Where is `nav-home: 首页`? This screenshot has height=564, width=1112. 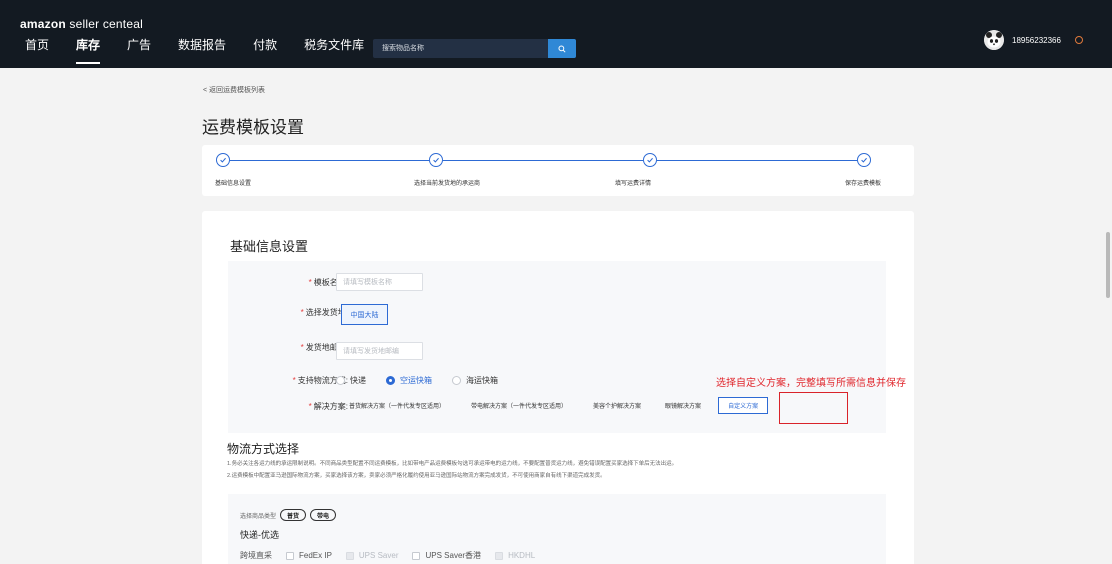
nav-home: 首页 is located at coordinates (37, 51).